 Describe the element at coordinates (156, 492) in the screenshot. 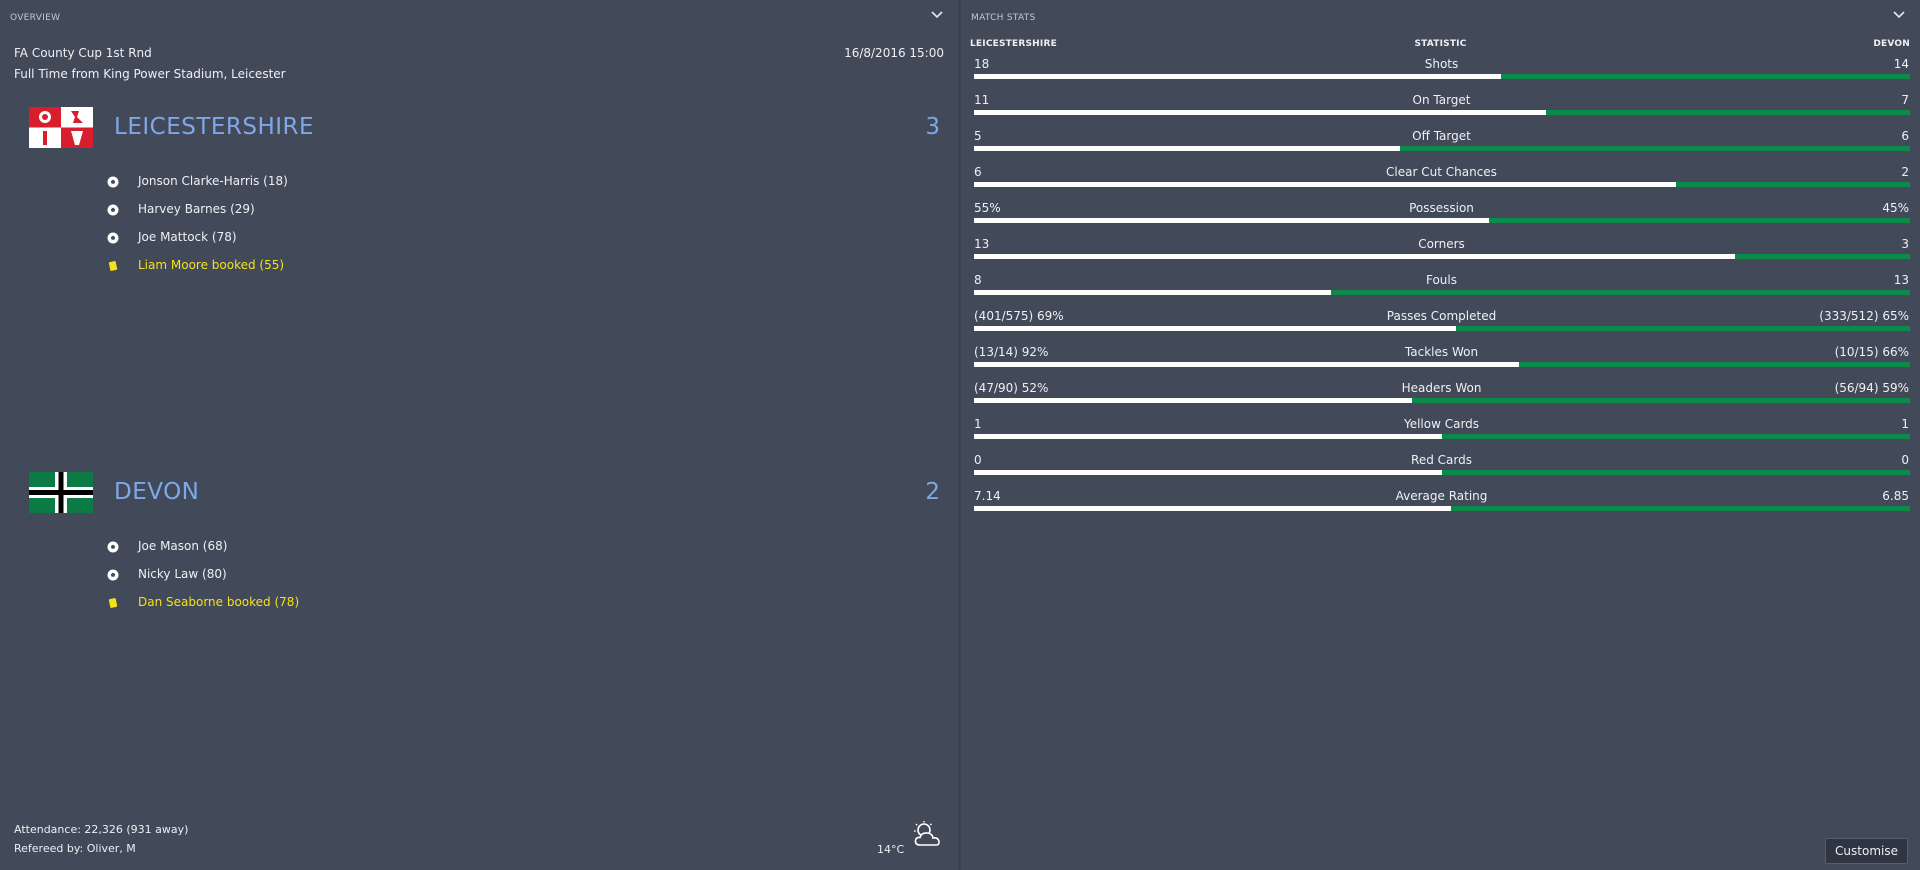

I see `away-team-name: DEVON` at that location.